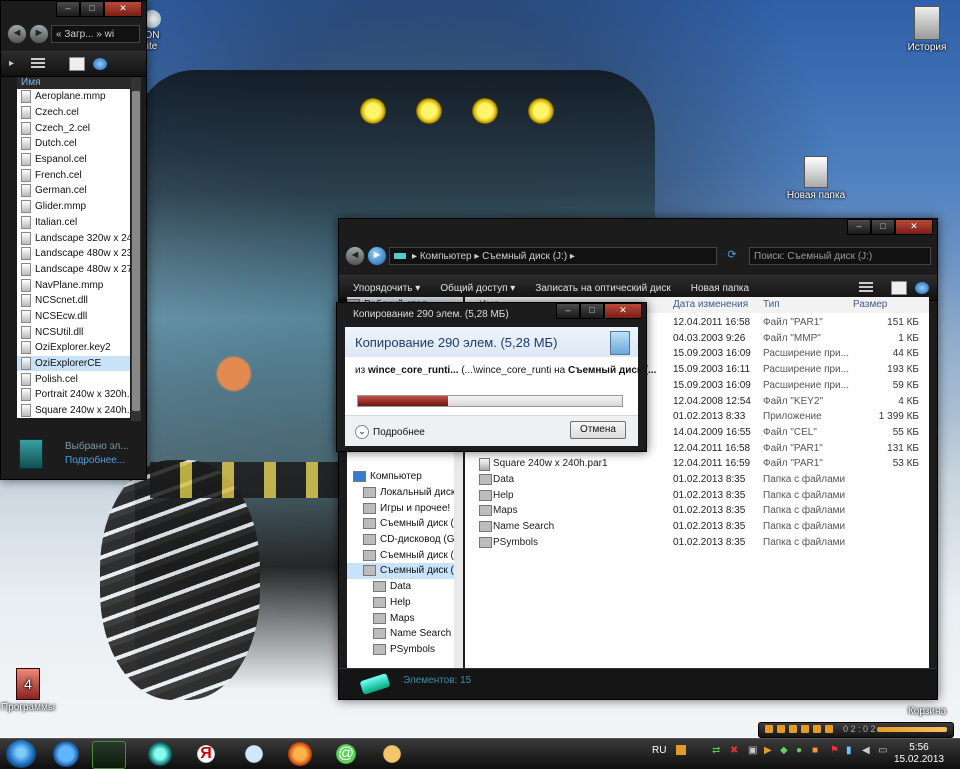 The height and width of the screenshot is (769, 960). Describe the element at coordinates (73, 363) in the screenshot. I see `list-item: OziExplorerCE` at that location.